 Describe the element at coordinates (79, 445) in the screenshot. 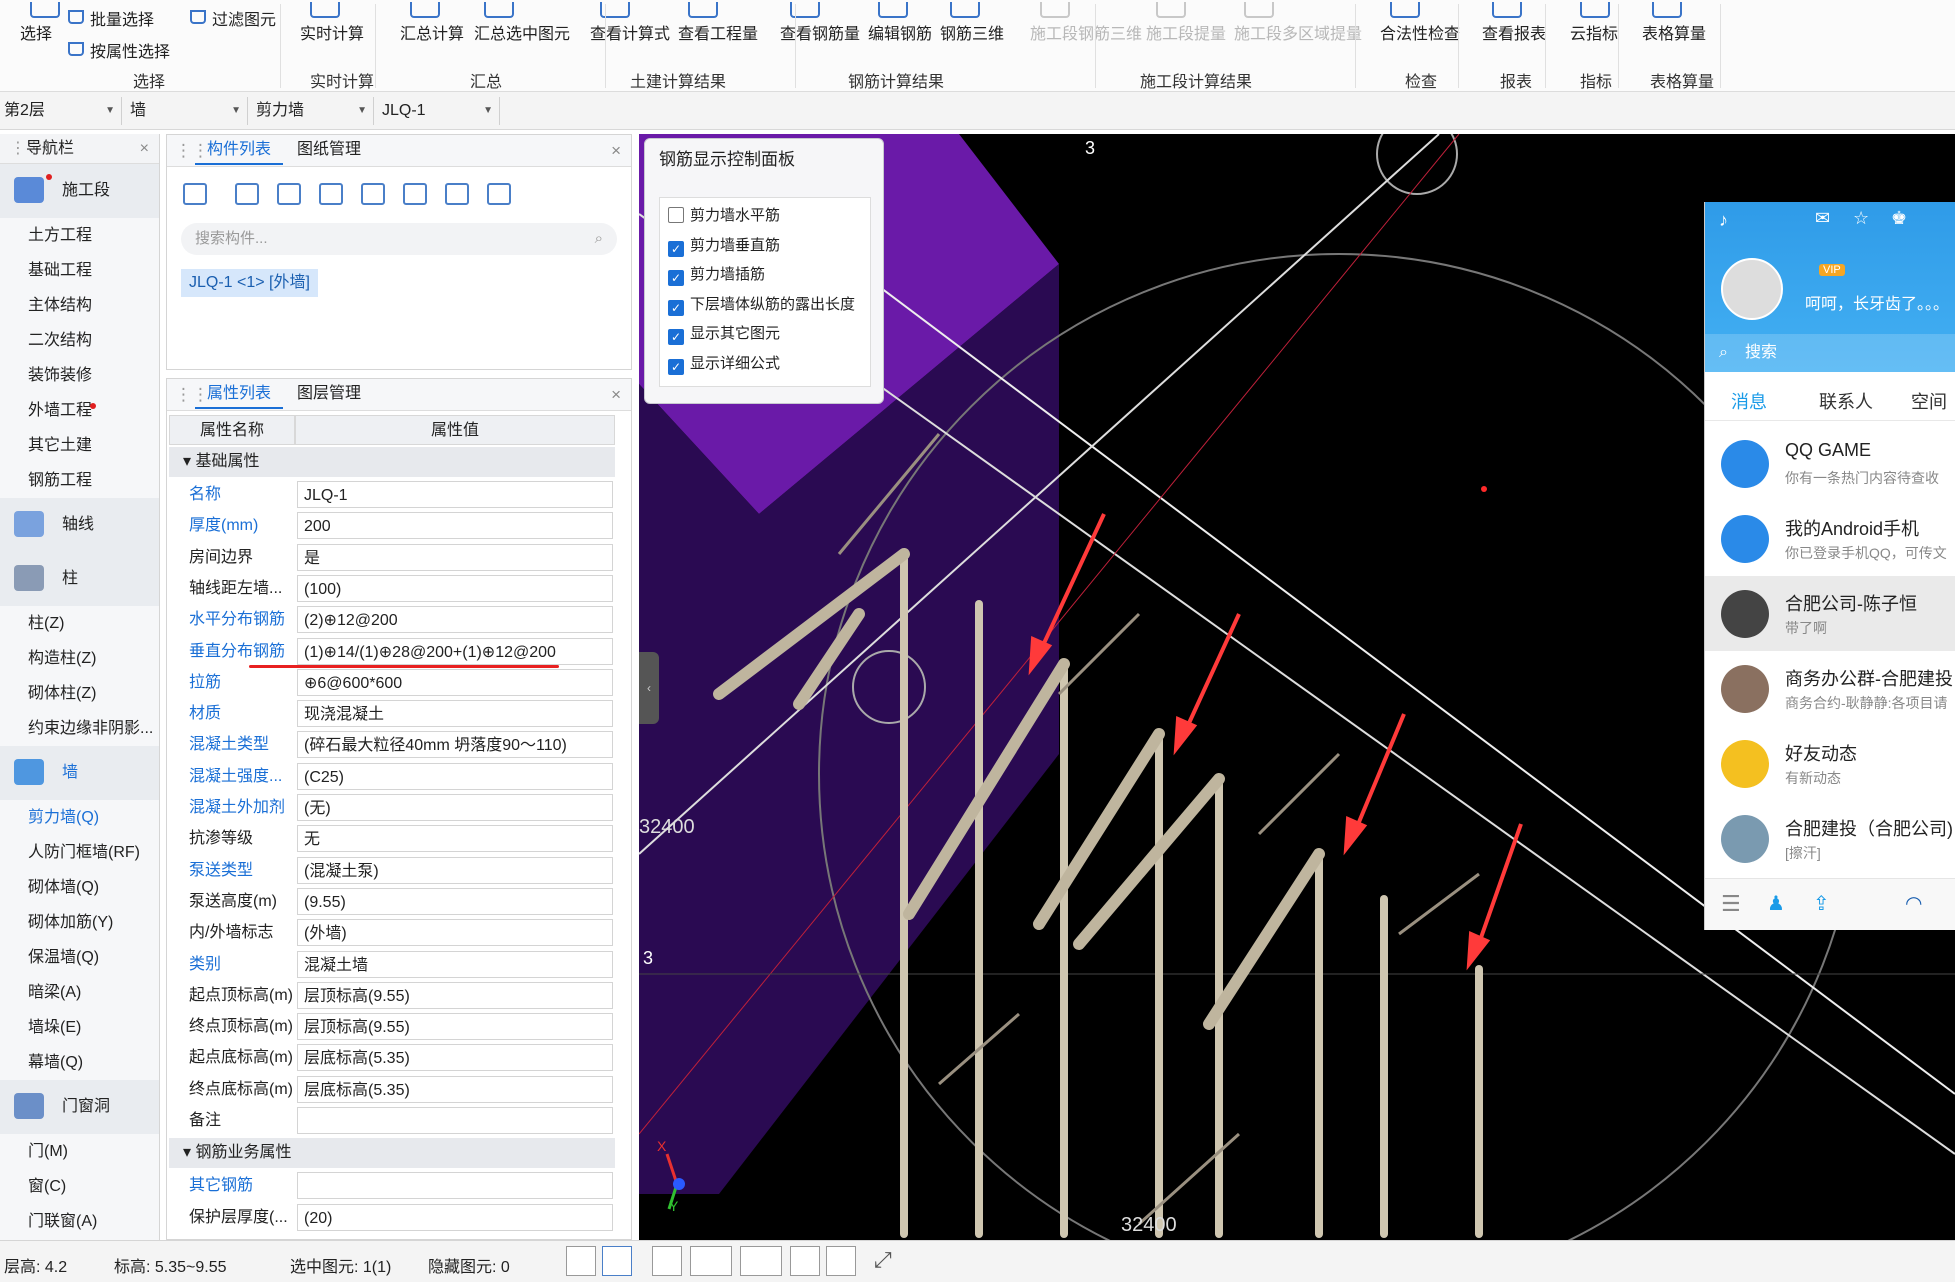

I see `nav-item: 其它土建` at that location.